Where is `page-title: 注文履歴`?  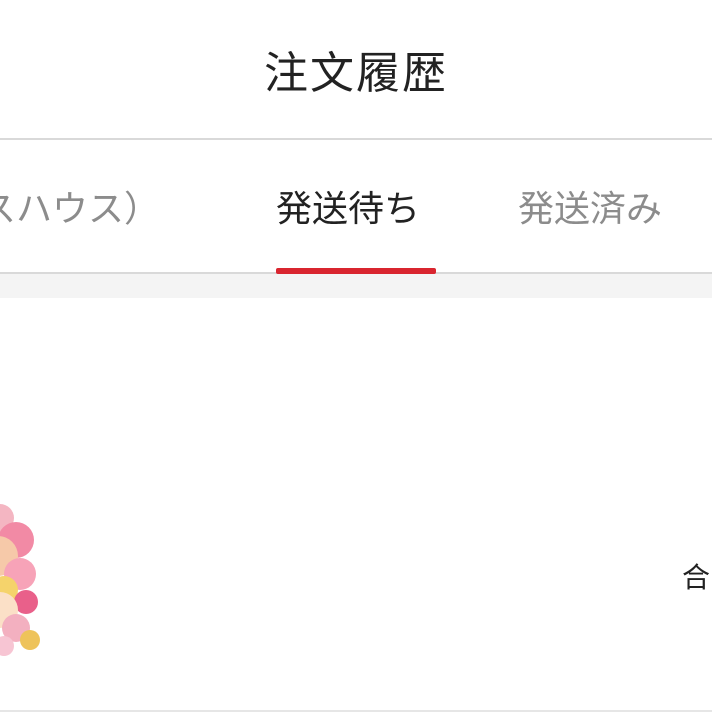
page-title: 注文履歴 is located at coordinates (356, 73).